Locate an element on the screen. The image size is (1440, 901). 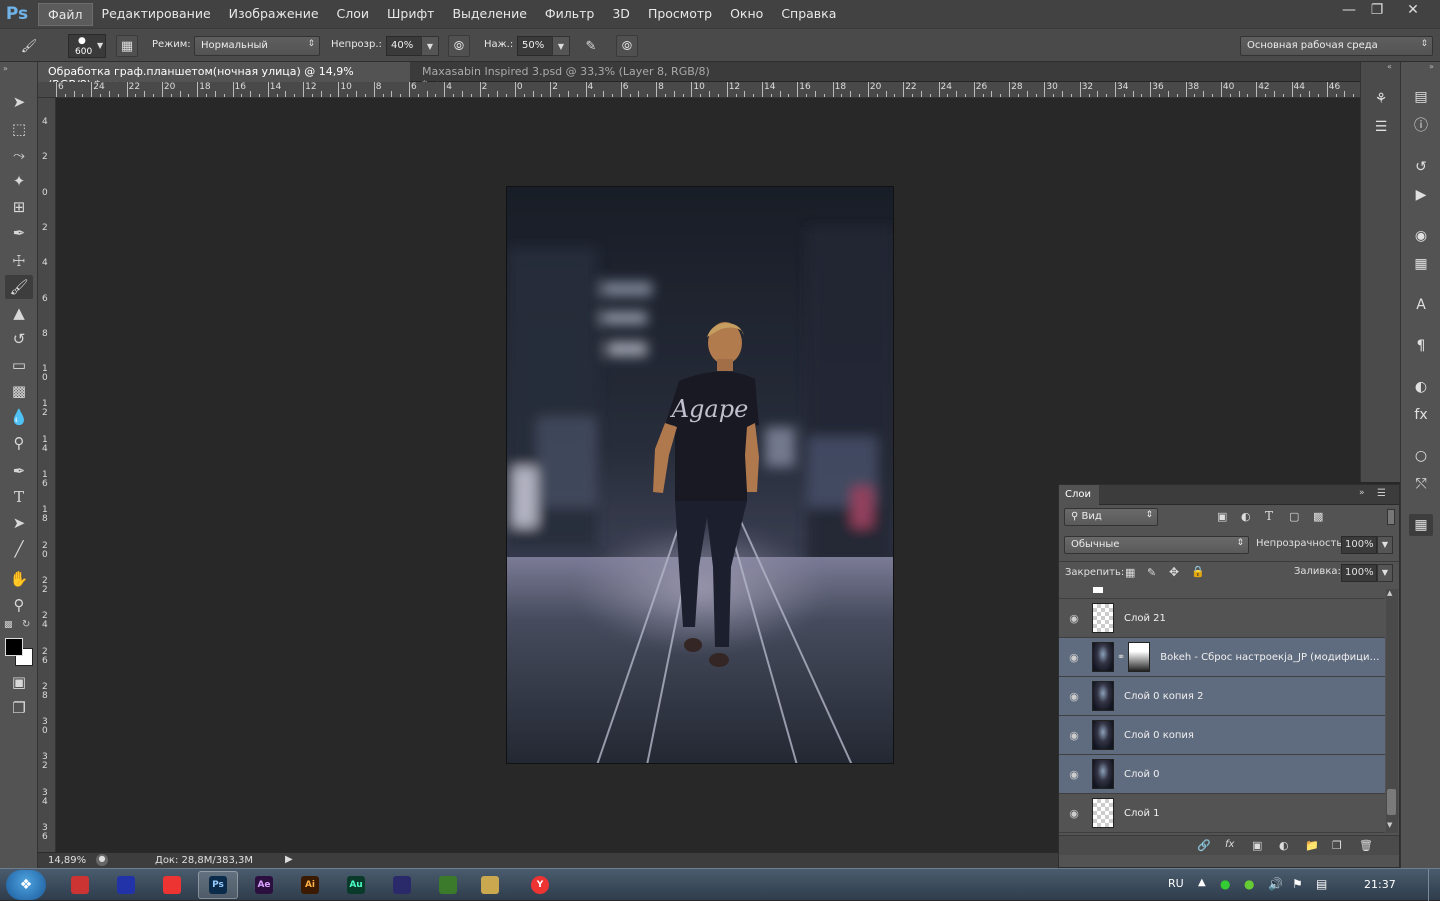
quick-mask-icon: ▣ is located at coordinates (19, 682).